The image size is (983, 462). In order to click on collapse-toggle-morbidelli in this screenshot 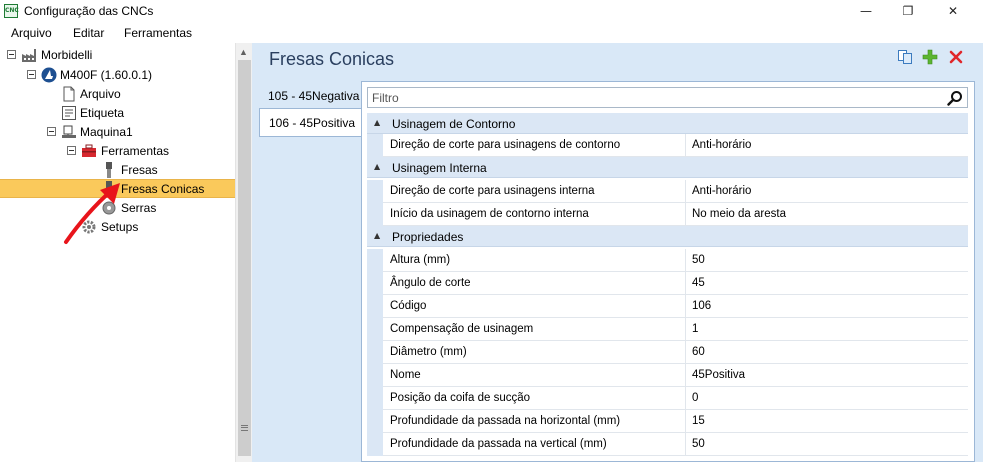, I will do `click(11, 54)`.